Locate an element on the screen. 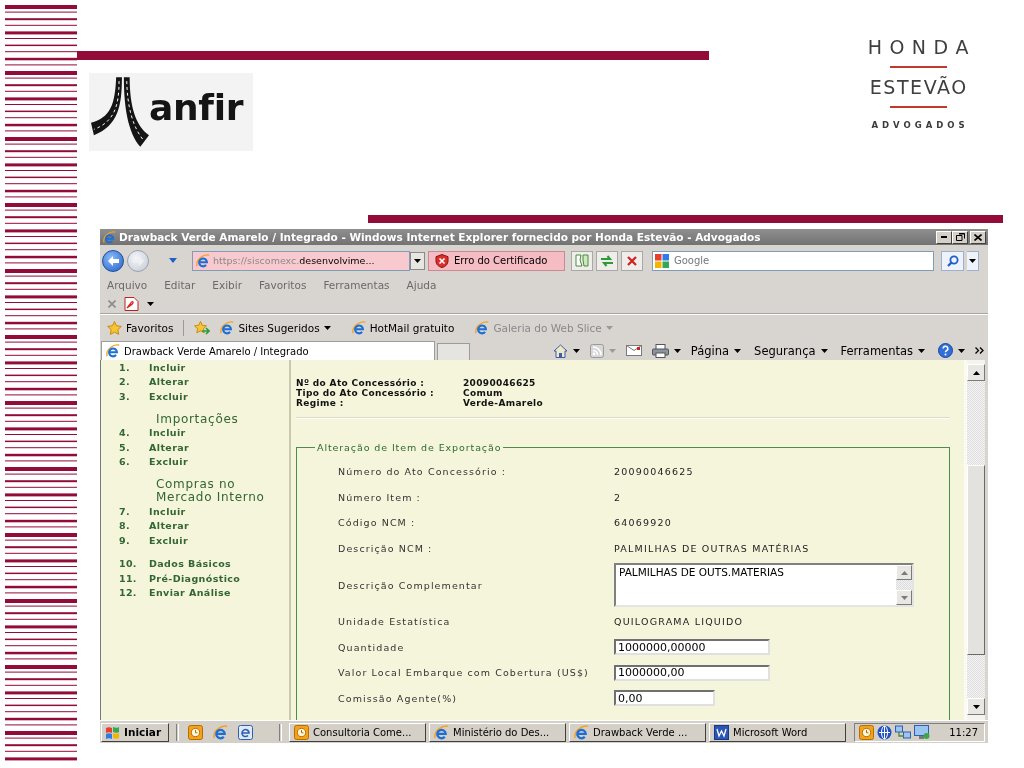 The width and height of the screenshot is (1024, 768). dropdown-button is located at coordinates (417, 260).